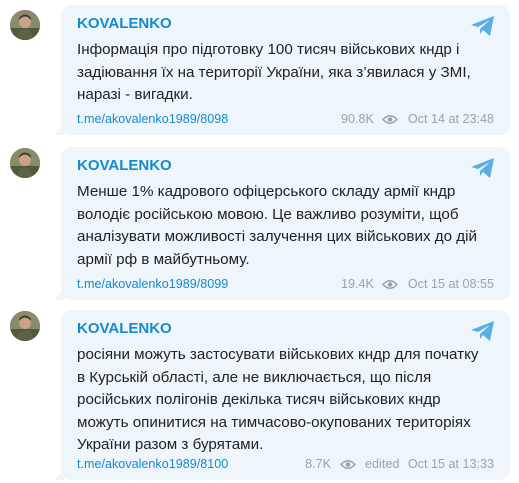 The height and width of the screenshot is (483, 519). I want to click on message-date: Oct 14 at 23:48, so click(450, 119).